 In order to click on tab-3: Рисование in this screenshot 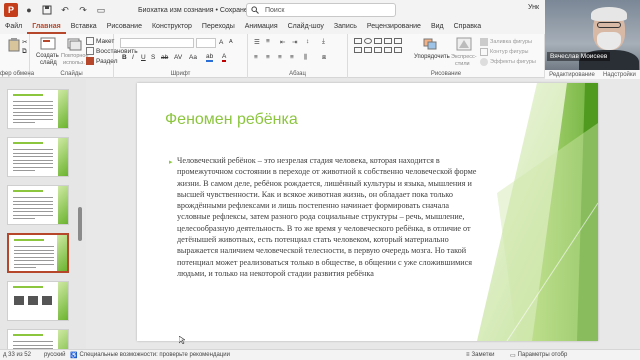, I will do `click(124, 27)`.